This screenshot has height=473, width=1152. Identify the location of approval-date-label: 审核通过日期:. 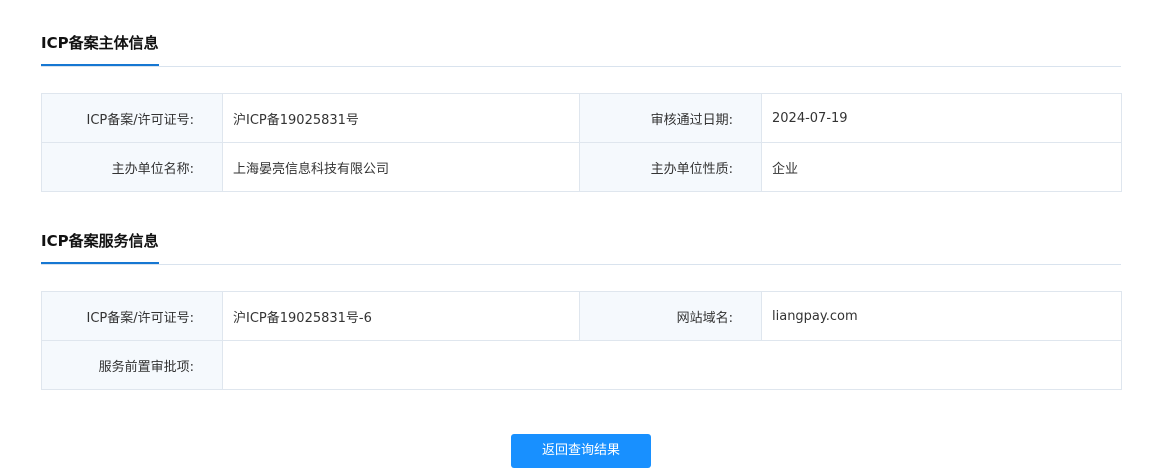
(670, 118).